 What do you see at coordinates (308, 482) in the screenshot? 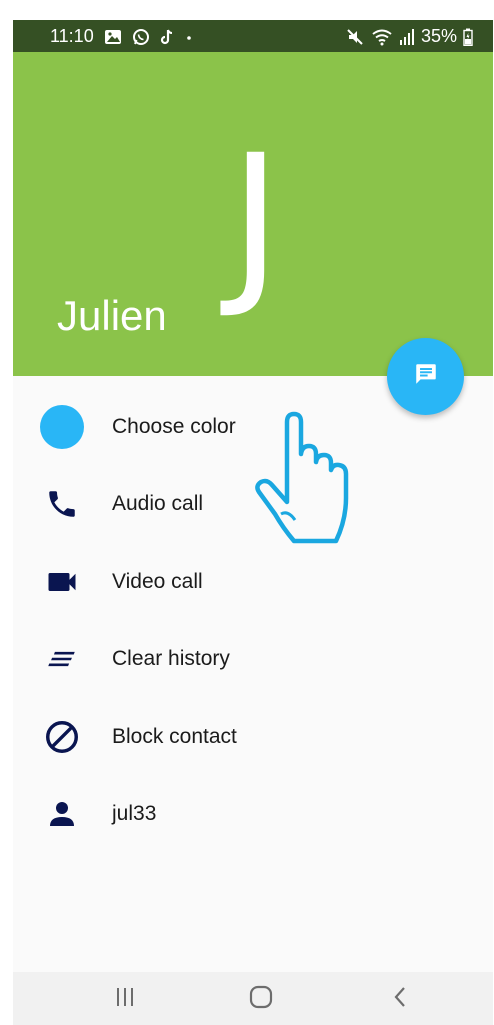
I see `hand-pointer-icon` at bounding box center [308, 482].